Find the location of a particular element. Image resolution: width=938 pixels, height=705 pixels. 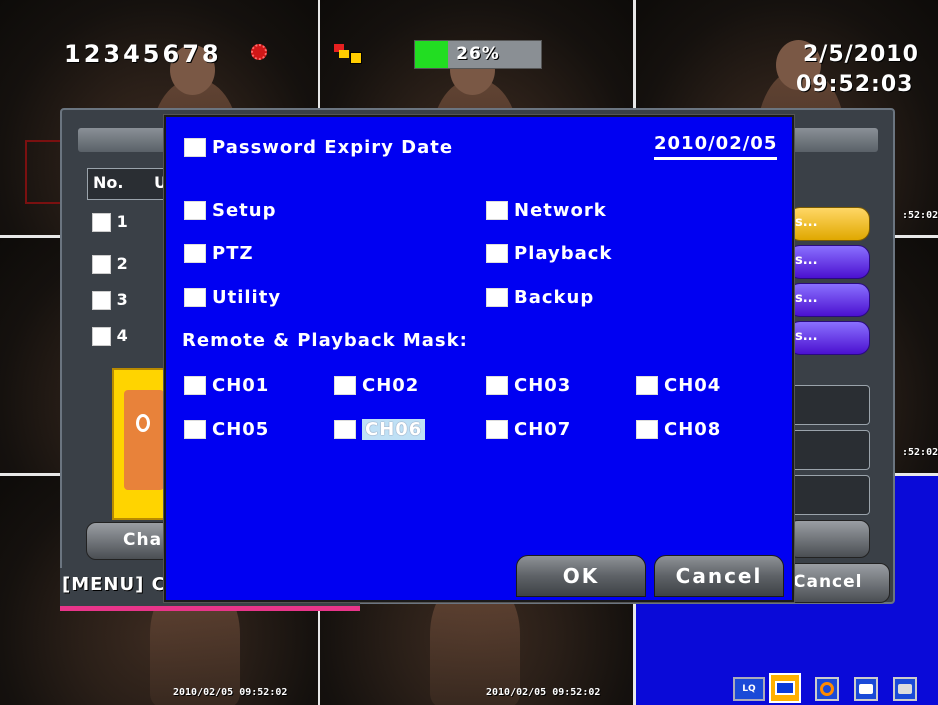

disk-usage-percent: 26% is located at coordinates (478, 54).